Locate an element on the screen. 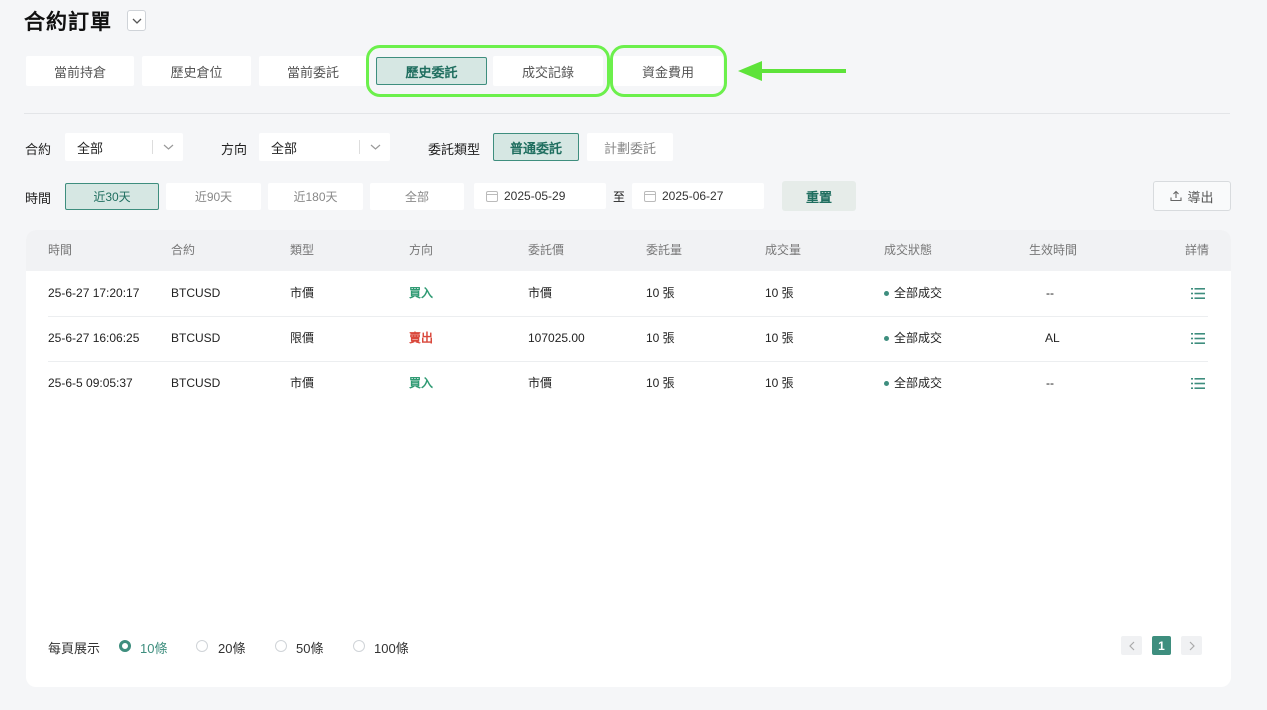 Image resolution: width=1267 pixels, height=710 pixels. page-size-label: 每頁展示 is located at coordinates (74, 648).